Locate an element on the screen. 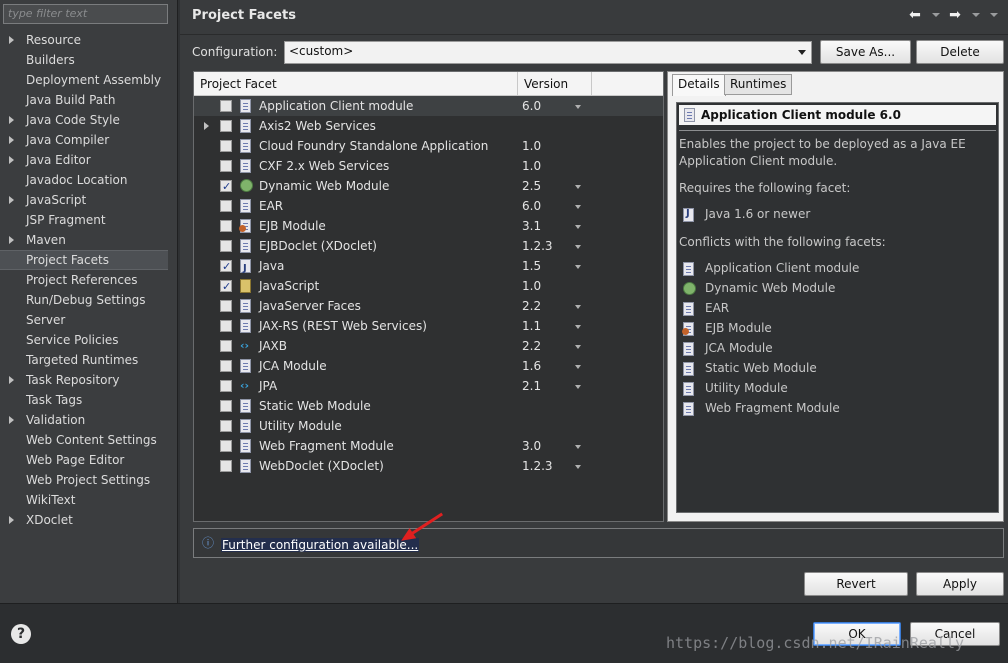 This screenshot has width=1008, height=663. sidebar-item-resource: Resource is located at coordinates (89, 40).